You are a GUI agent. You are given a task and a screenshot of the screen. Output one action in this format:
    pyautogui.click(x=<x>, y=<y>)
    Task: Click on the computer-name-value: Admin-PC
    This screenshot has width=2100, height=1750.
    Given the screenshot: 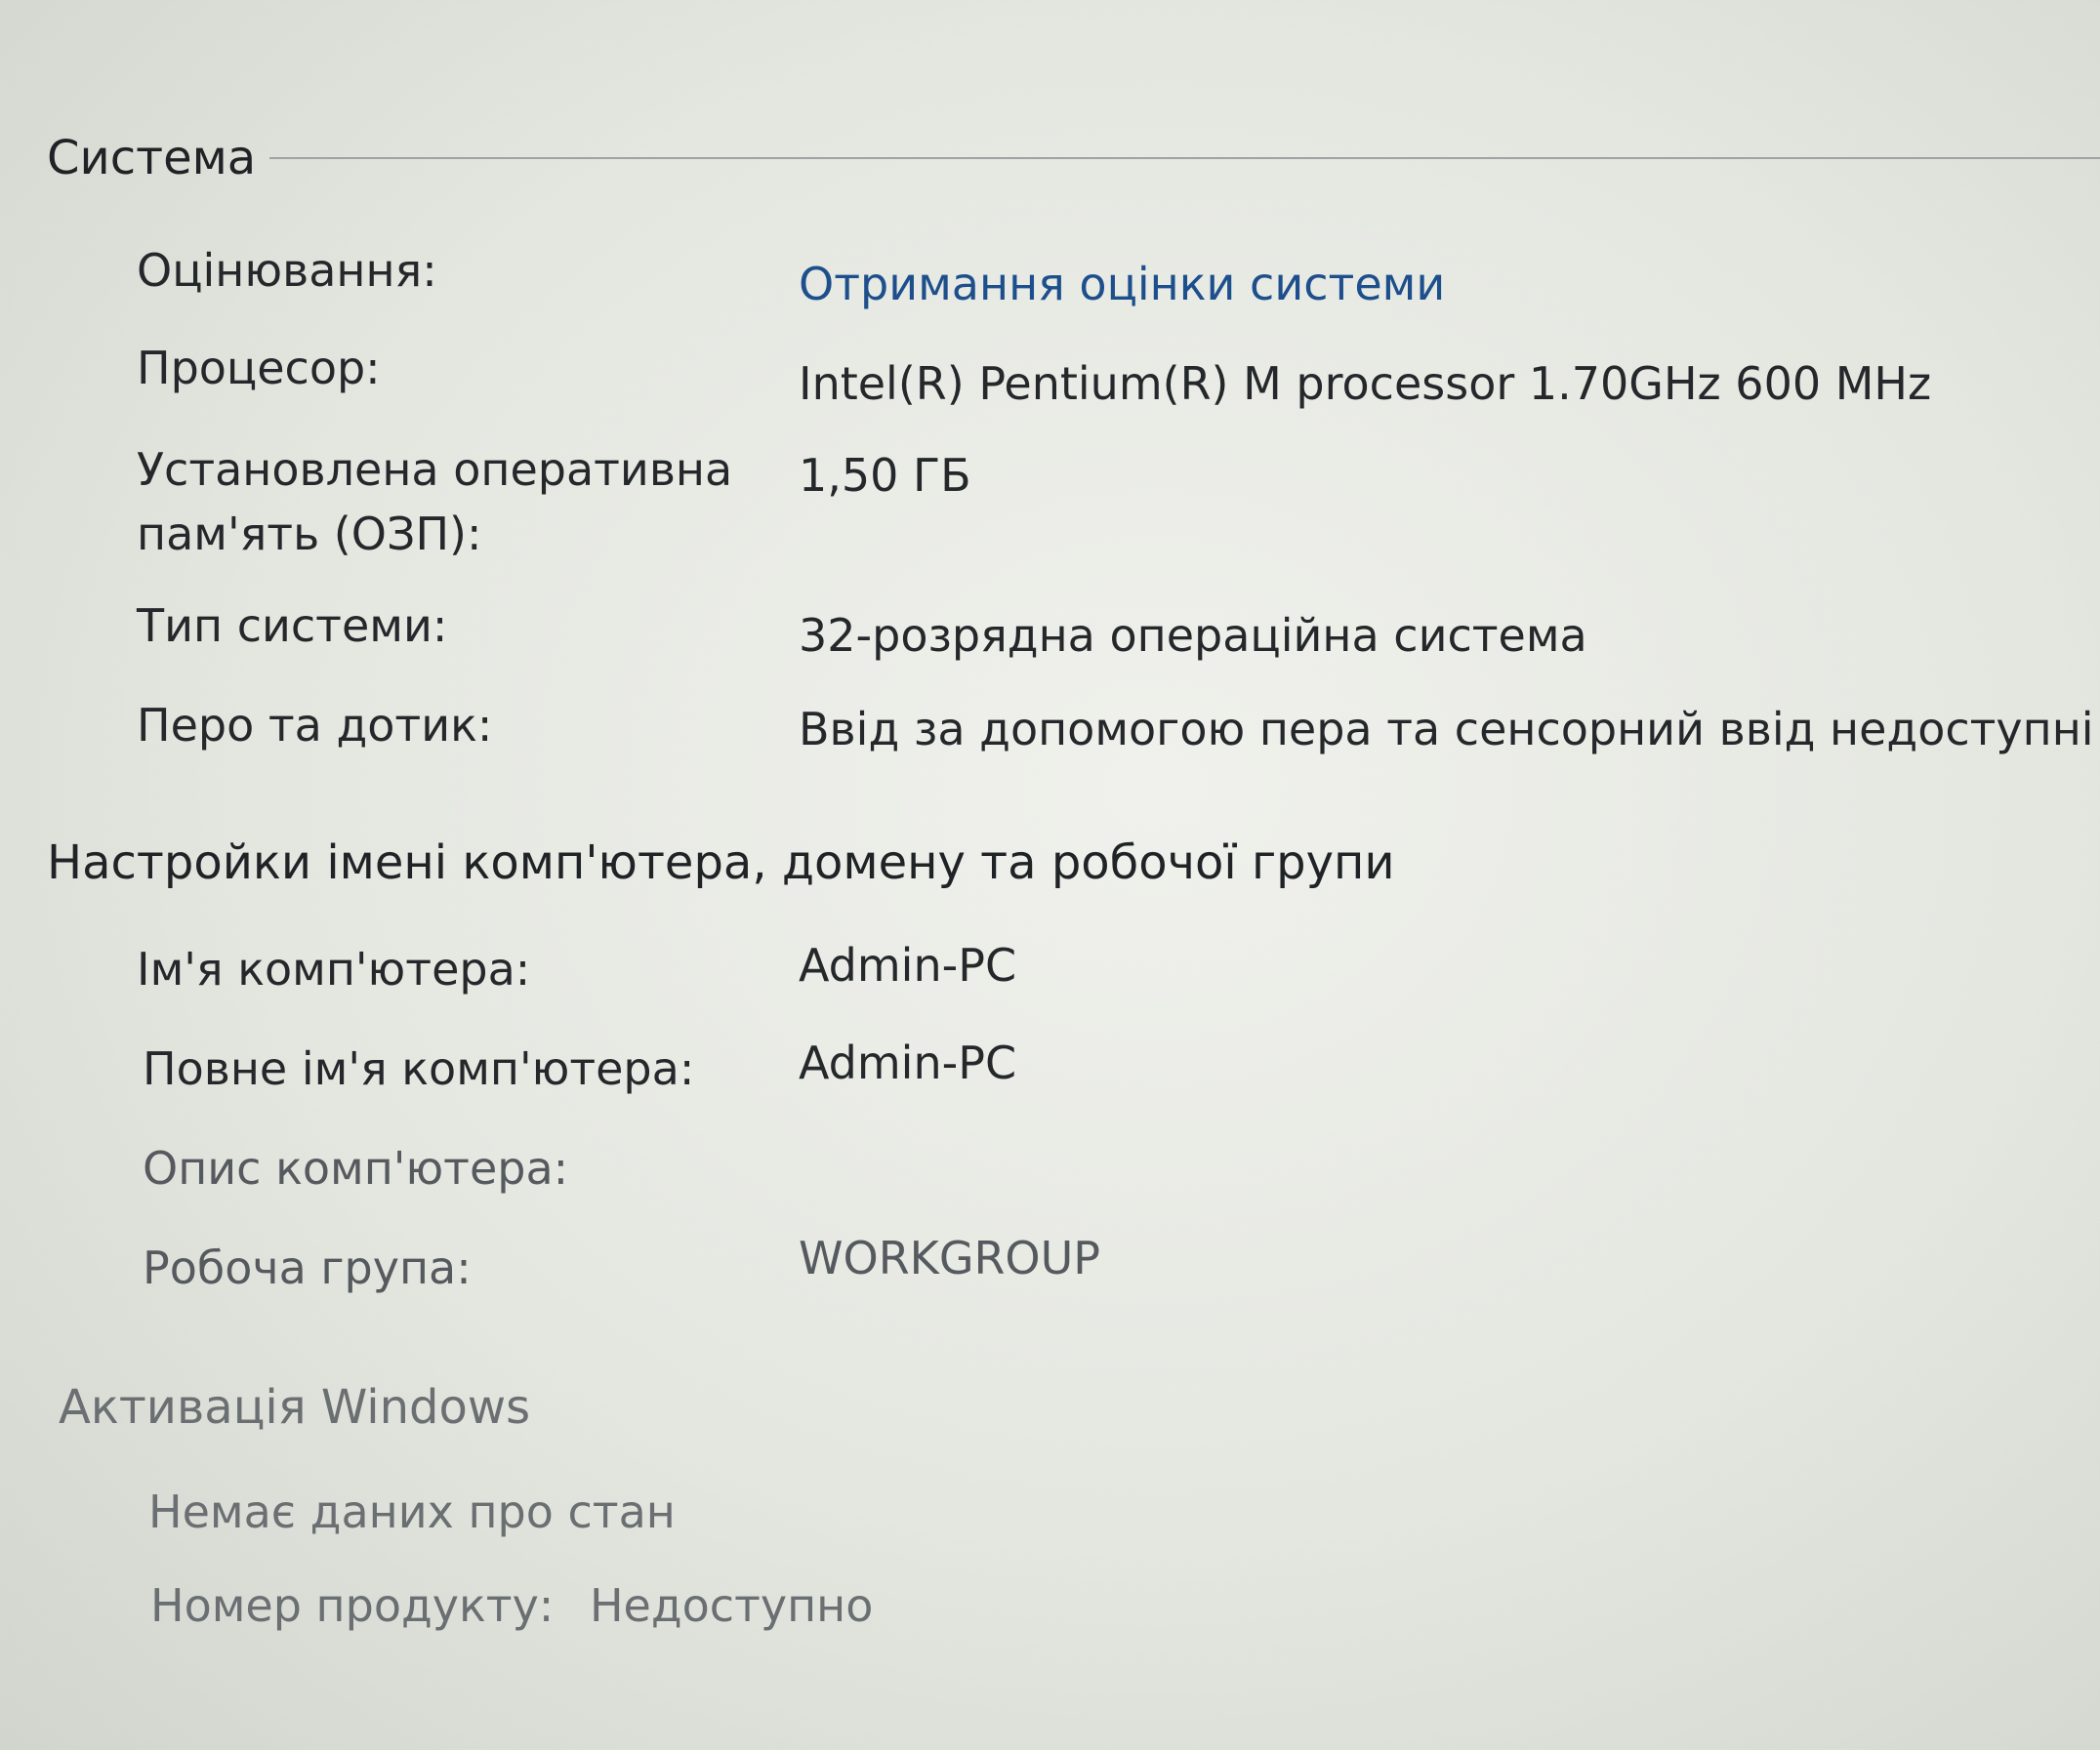 What is the action you would take?
    pyautogui.click(x=908, y=965)
    